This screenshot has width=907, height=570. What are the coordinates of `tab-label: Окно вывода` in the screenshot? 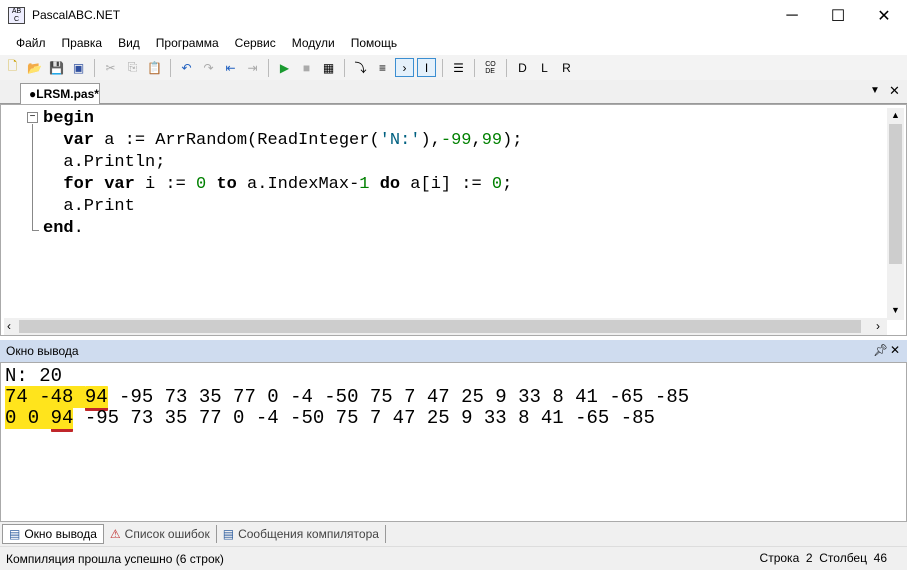 It's located at (60, 534).